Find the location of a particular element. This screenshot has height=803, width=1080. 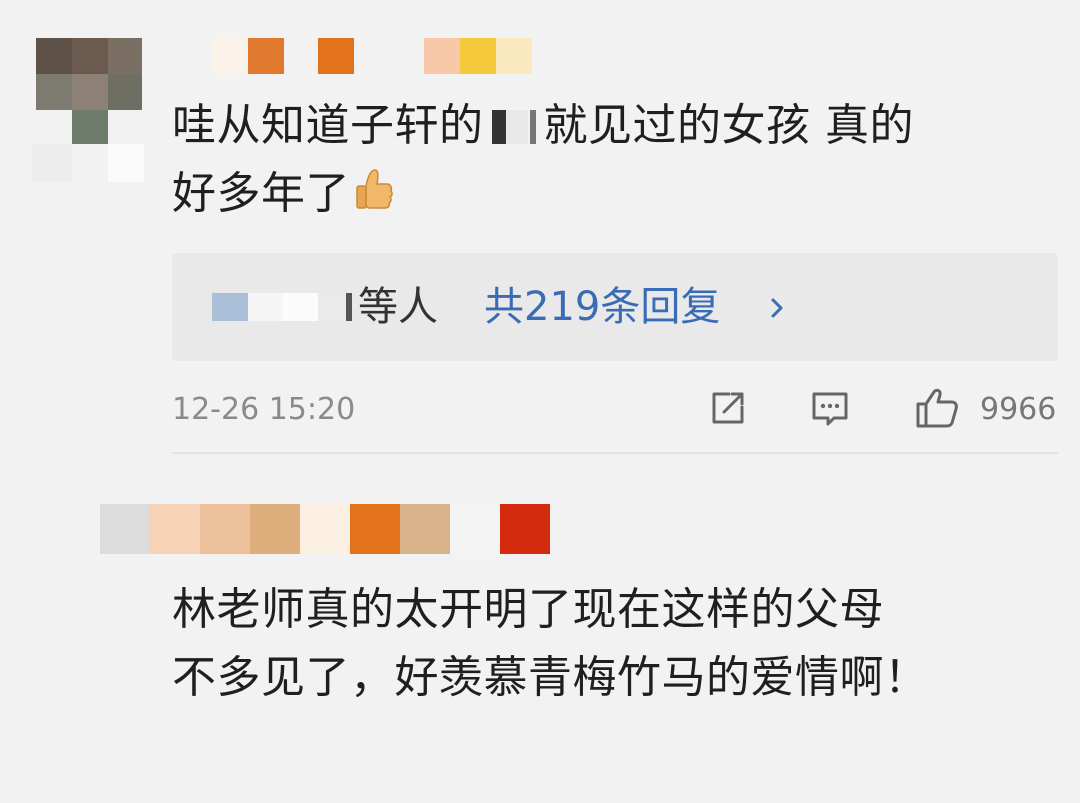

comment-text-line1-part2: 就见过的女孩 真的 is located at coordinates (728, 125).